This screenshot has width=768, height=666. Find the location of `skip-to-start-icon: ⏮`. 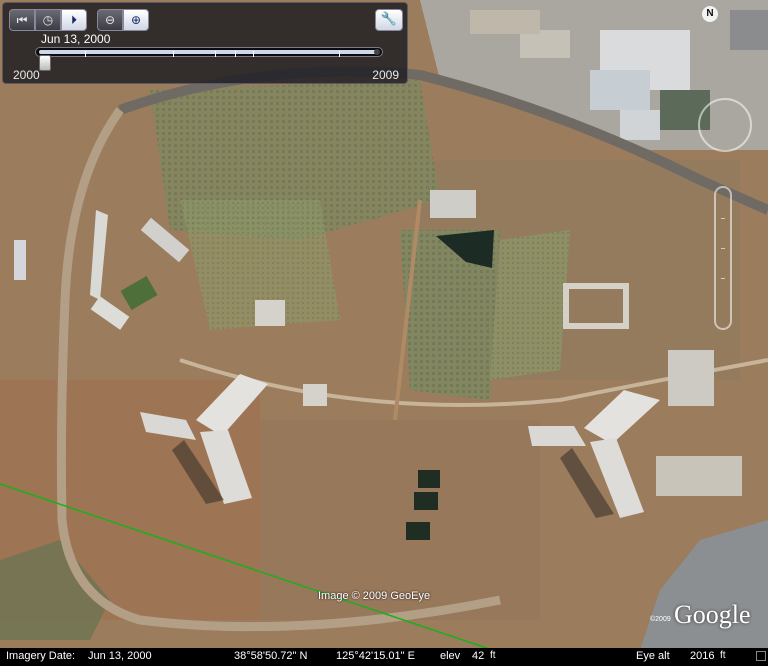

skip-to-start-icon: ⏮ is located at coordinates (22, 20).